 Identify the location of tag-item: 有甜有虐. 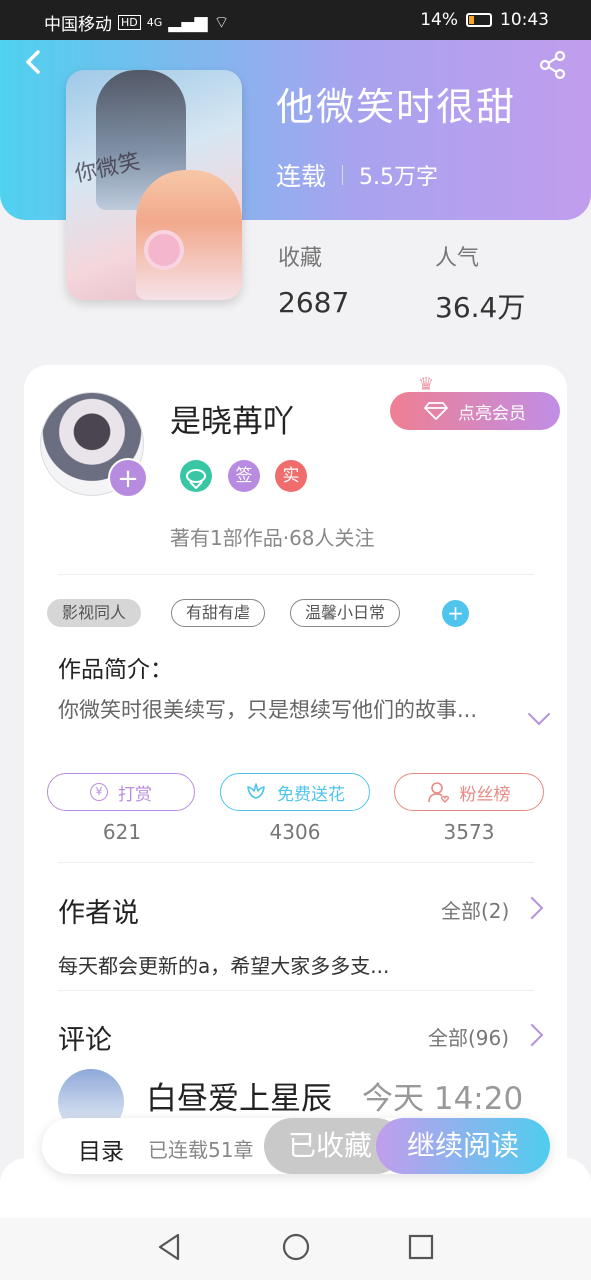
(218, 613).